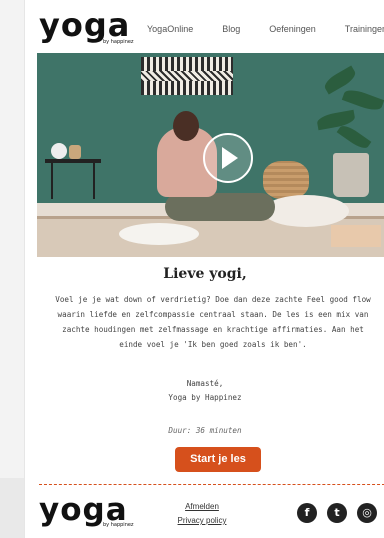 Image resolution: width=384 pixels, height=538 pixels. I want to click on nav-blog: Blog, so click(231, 29).